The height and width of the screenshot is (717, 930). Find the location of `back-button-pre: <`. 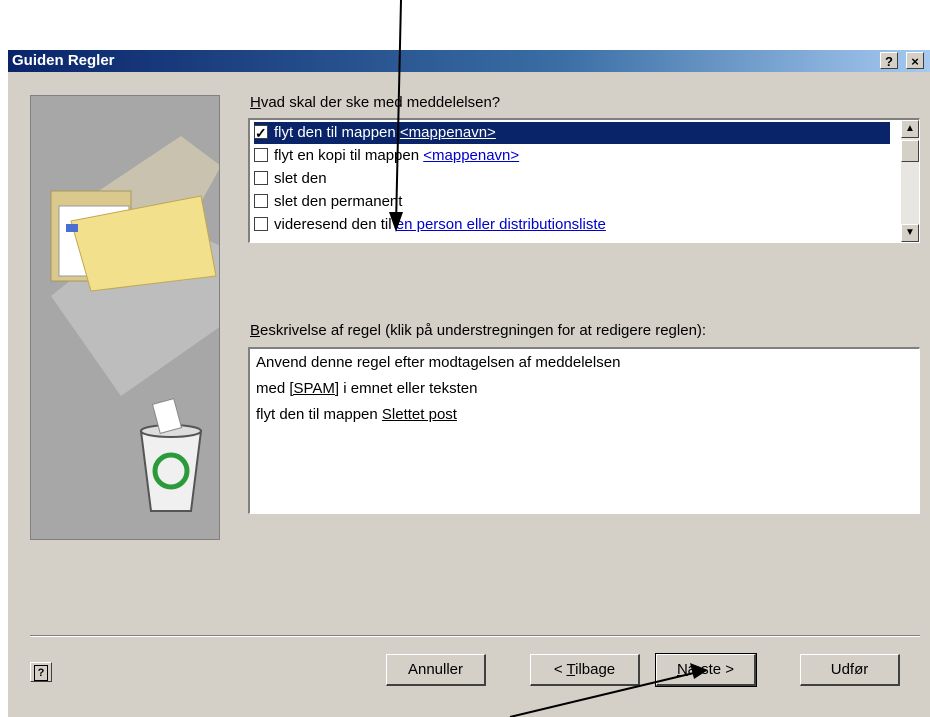

back-button-pre: < is located at coordinates (560, 669).